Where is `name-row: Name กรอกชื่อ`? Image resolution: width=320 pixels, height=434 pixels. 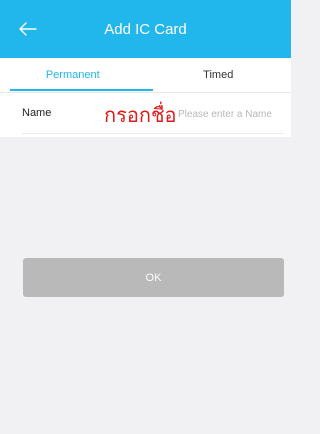 name-row: Name กรอกชื่อ is located at coordinates (145, 115).